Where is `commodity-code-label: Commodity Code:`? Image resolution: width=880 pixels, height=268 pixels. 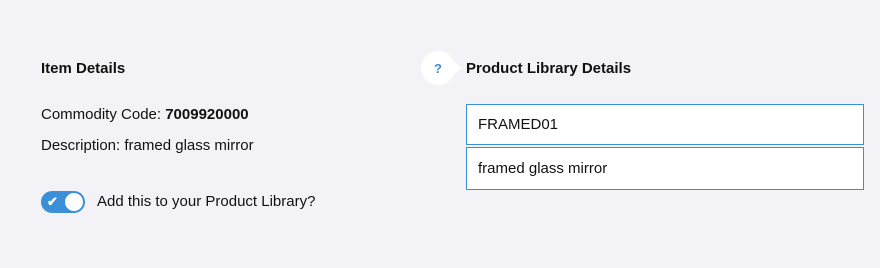 commodity-code-label: Commodity Code: is located at coordinates (101, 114).